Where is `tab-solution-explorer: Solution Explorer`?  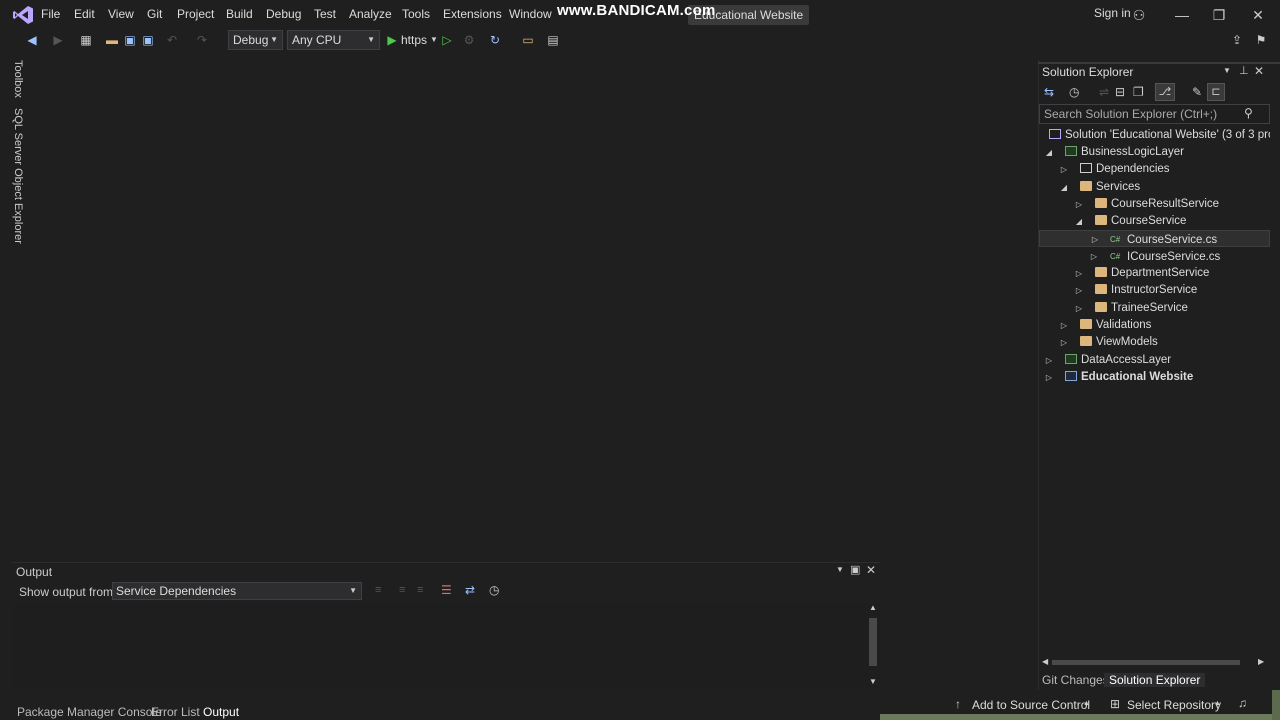 tab-solution-explorer: Solution Explorer is located at coordinates (1155, 680).